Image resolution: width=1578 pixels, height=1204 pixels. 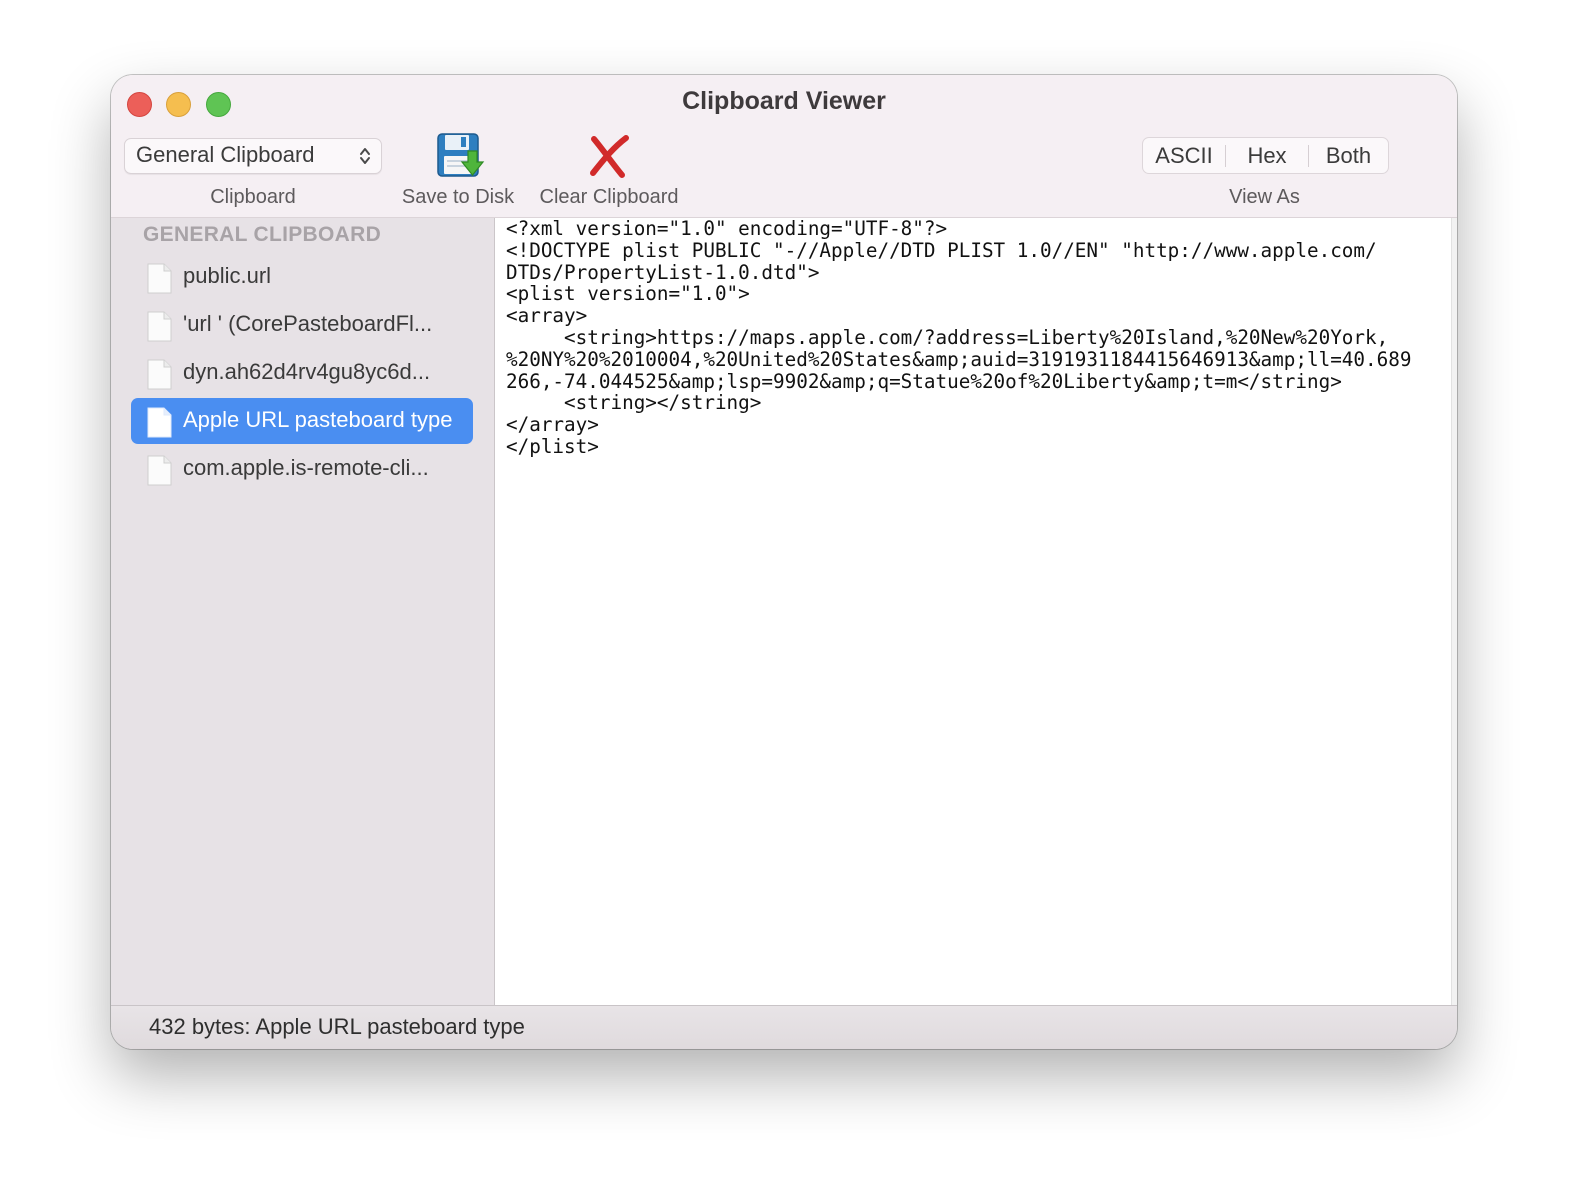 I want to click on save-to-disk-label: Save to Disk, so click(x=458, y=197).